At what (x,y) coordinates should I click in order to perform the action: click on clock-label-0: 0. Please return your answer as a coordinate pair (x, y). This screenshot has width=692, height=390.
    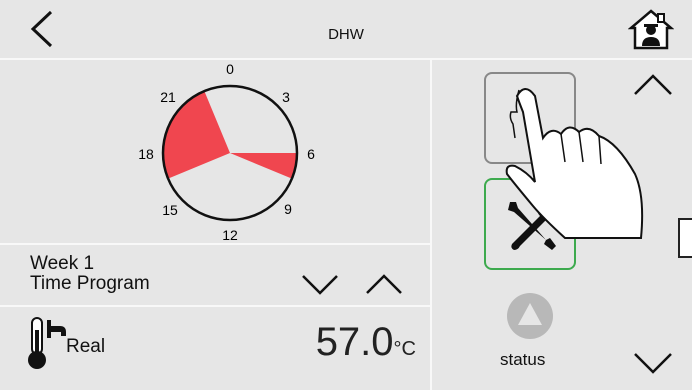
    Looking at the image, I should click on (230, 69).